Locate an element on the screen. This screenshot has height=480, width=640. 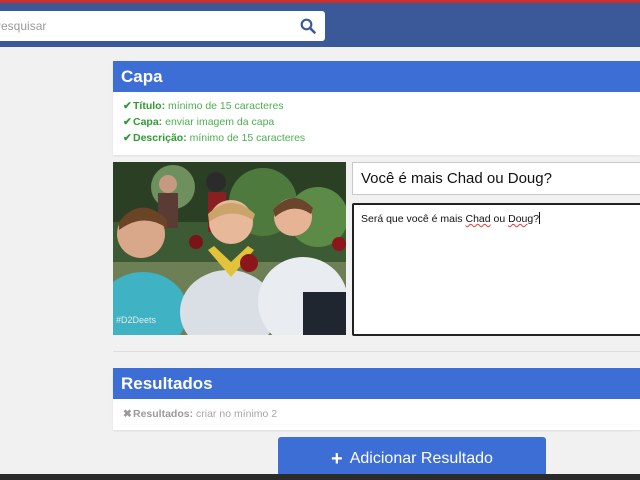
results-section-title: Resultados is located at coordinates (376, 383).